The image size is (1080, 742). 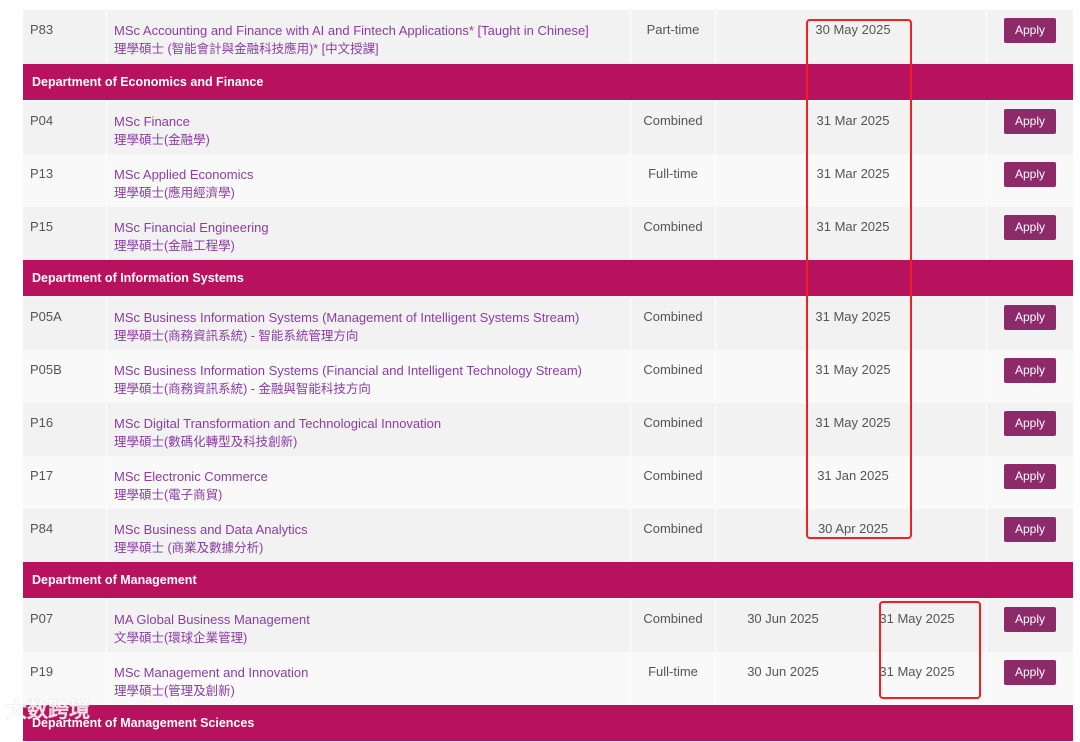 I want to click on programme-link-en: MSc Financial Engineering, so click(x=191, y=228).